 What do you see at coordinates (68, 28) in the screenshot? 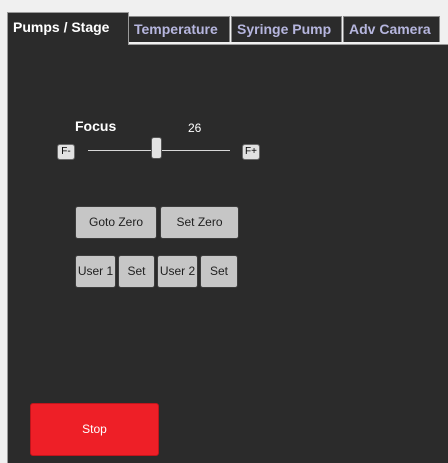
I see `tab-pumps-stage: Pumps / Stage` at bounding box center [68, 28].